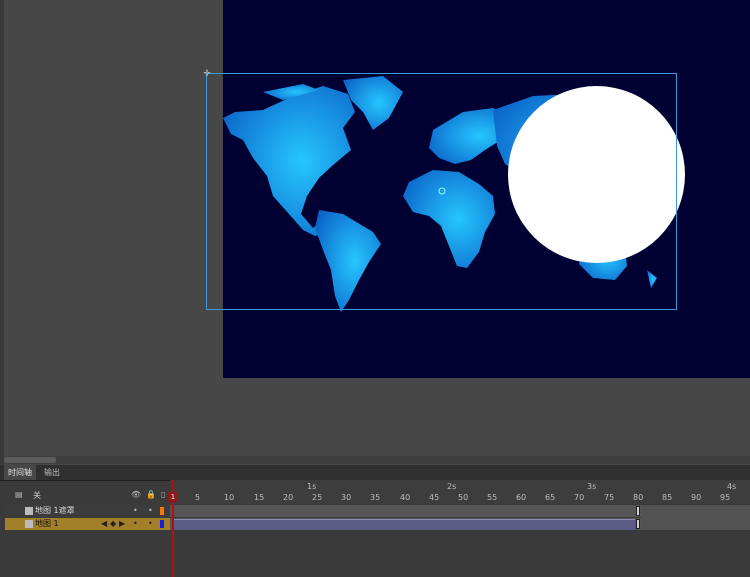 This screenshot has width=750, height=577. Describe the element at coordinates (163, 494) in the screenshot. I see `outline-icon: ▯` at that location.